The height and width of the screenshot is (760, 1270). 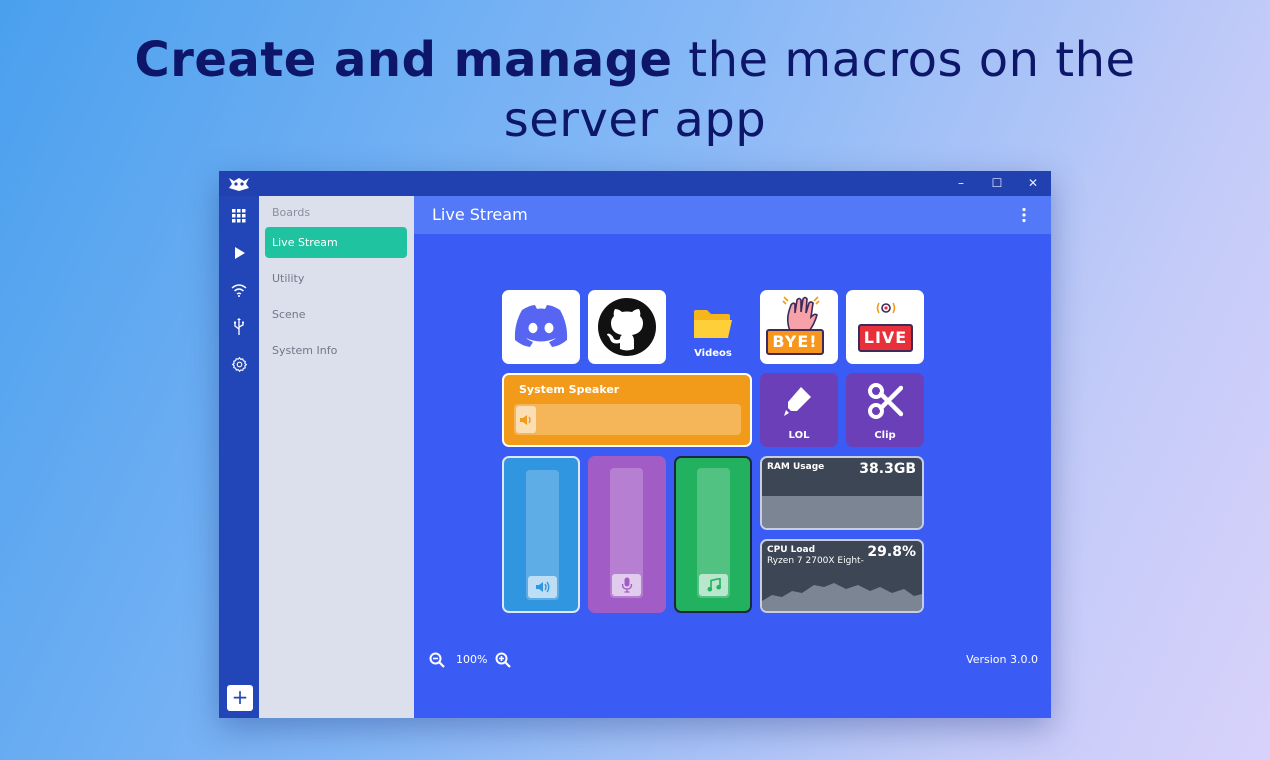 I want to click on bye-text: BYE!, so click(x=795, y=341).